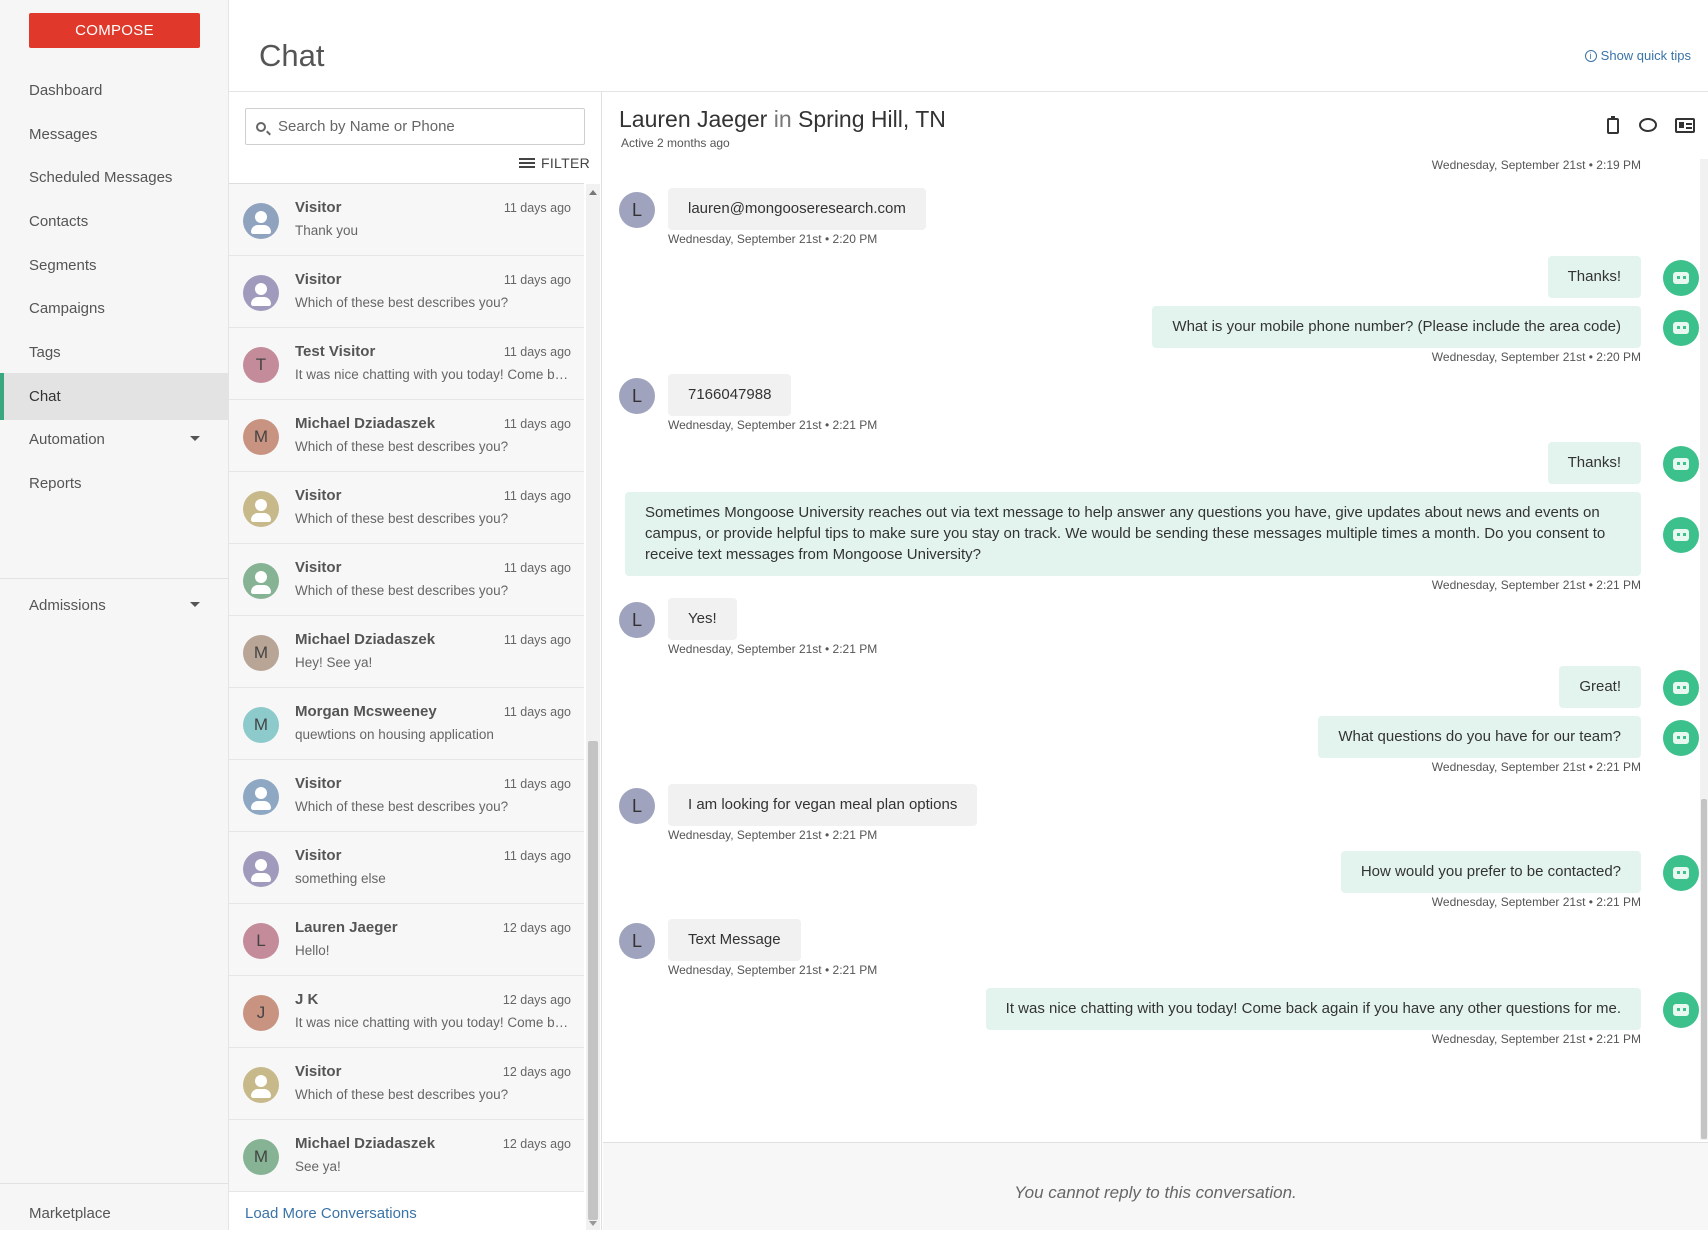 This screenshot has width=1708, height=1237. I want to click on chat-bubbles-icon, so click(1648, 125).